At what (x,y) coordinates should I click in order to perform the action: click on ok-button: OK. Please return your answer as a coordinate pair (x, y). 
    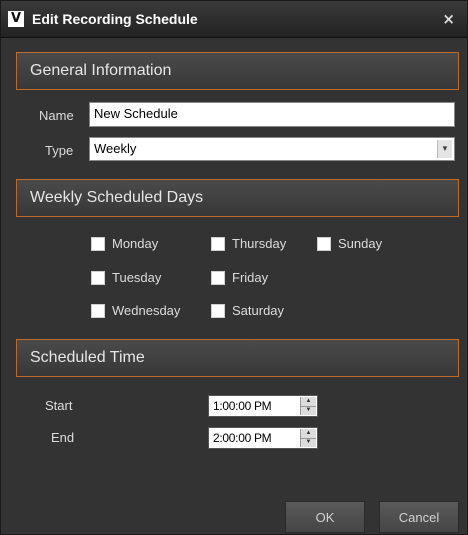
    Looking at the image, I should click on (325, 517).